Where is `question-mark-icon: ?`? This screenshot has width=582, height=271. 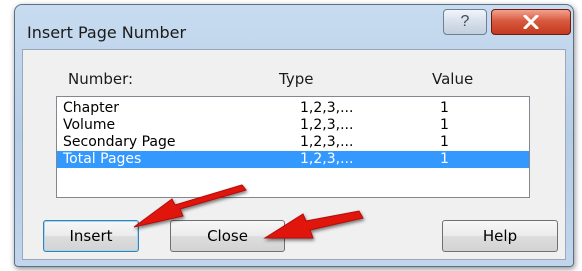
question-mark-icon: ? is located at coordinates (465, 21).